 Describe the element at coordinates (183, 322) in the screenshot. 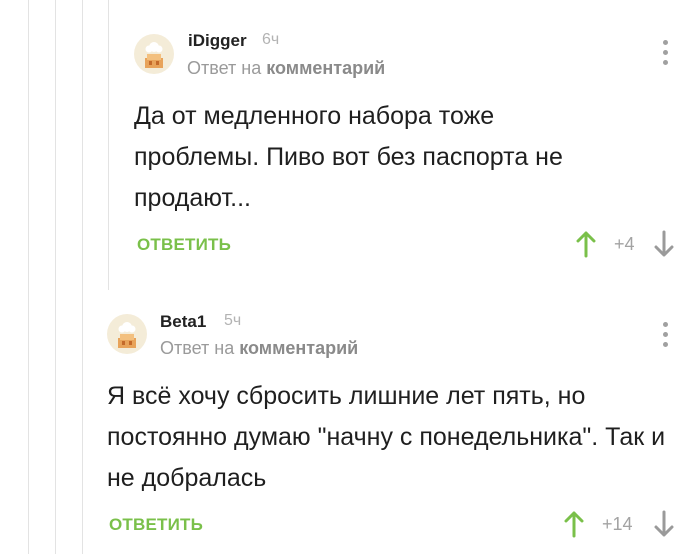

I see `comment-author: Beta1` at that location.